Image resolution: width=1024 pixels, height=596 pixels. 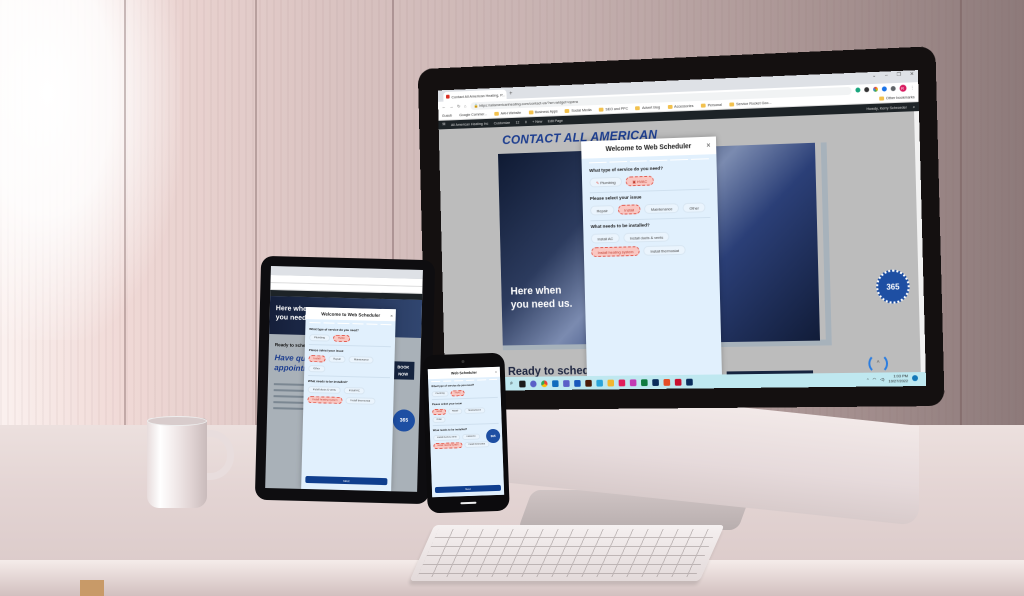 I want to click on volume-icon: ◁), so click(x=882, y=378).